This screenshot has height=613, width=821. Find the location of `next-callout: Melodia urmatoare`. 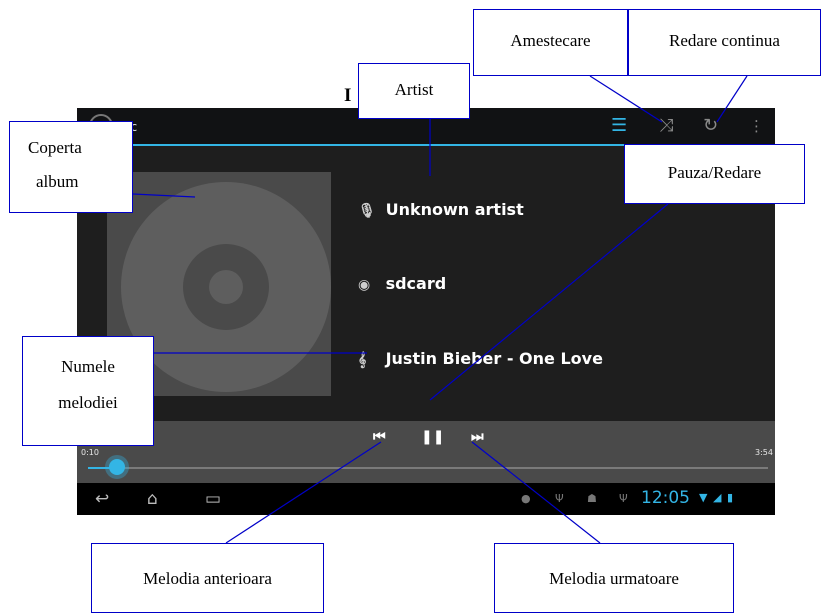

next-callout: Melodia urmatoare is located at coordinates (614, 578).